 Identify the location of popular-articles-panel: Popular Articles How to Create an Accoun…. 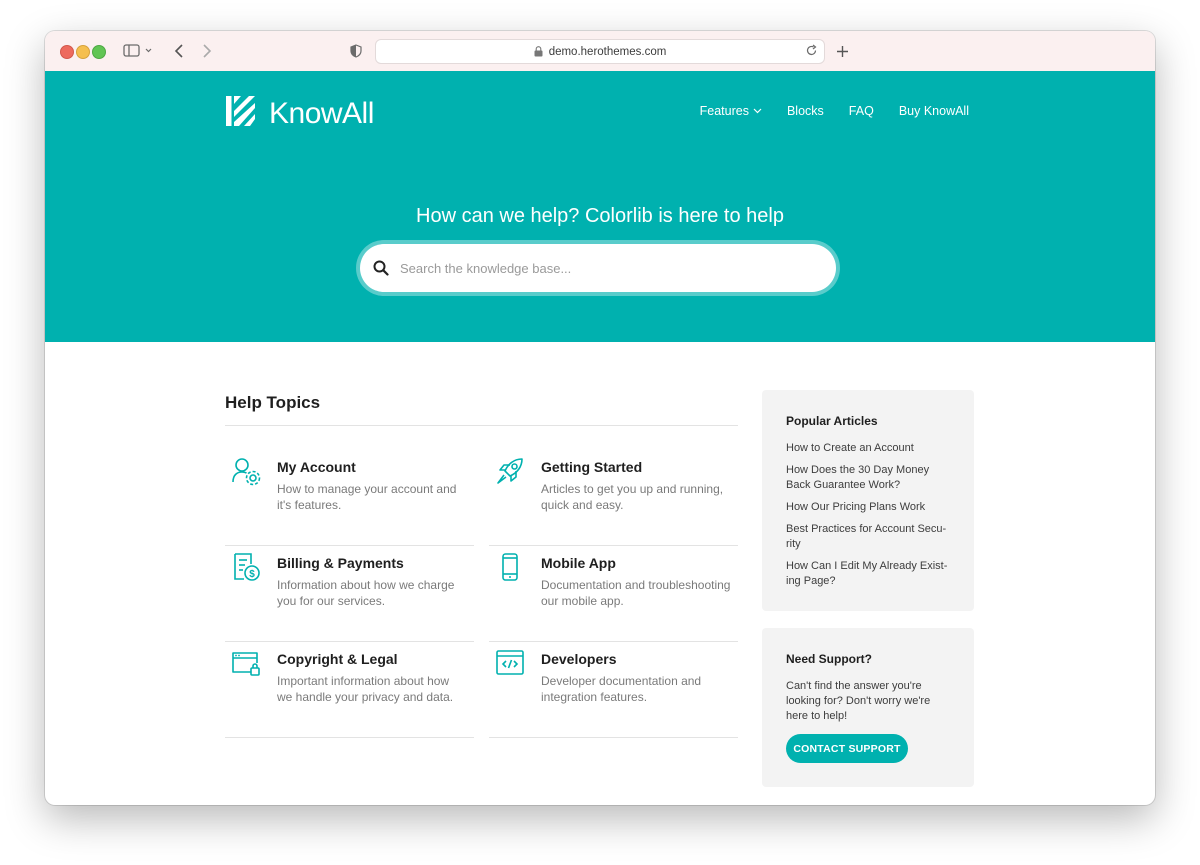
(868, 500).